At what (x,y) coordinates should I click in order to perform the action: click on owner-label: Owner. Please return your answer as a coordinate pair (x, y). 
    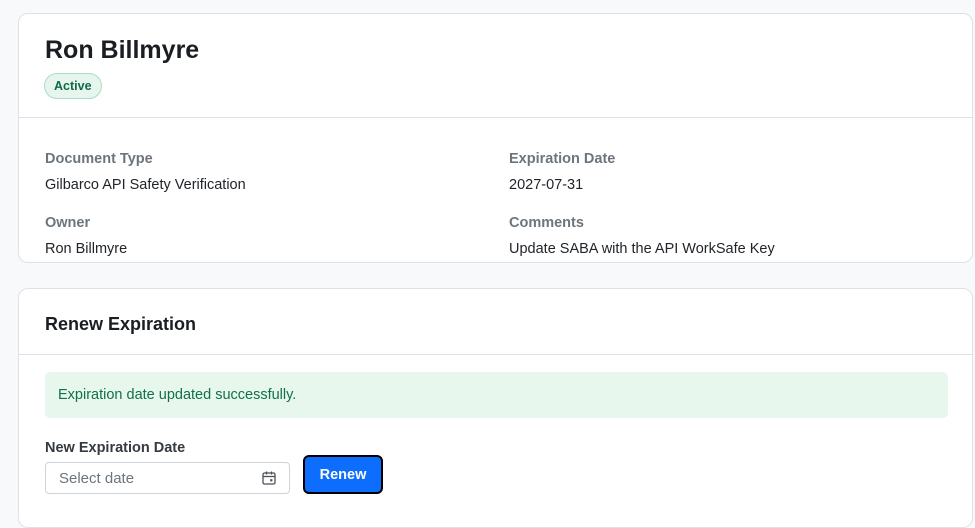
    Looking at the image, I should click on (68, 223).